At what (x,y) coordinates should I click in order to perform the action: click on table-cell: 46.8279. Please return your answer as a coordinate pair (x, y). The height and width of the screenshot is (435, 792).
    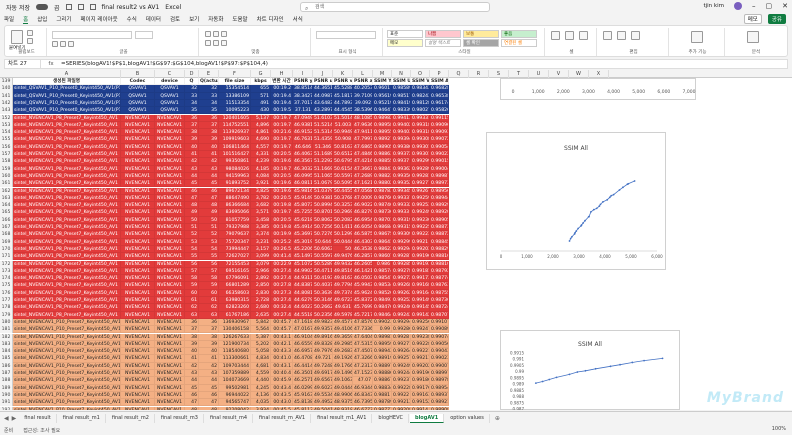
    Looking at the image, I should click on (363, 213).